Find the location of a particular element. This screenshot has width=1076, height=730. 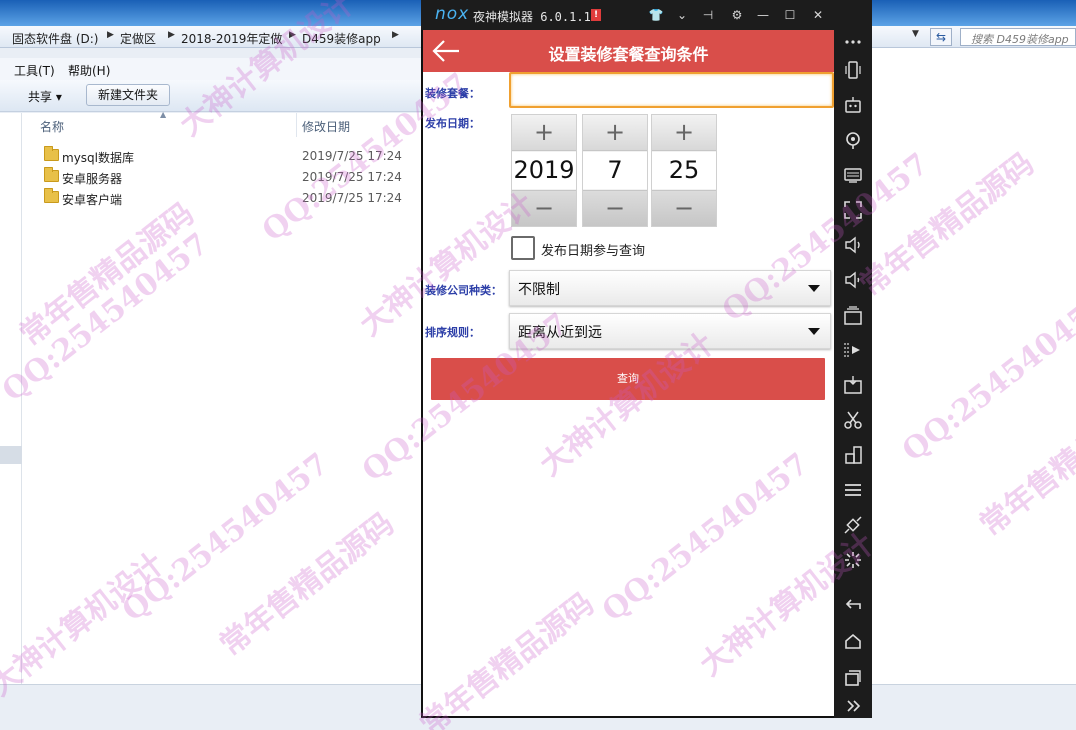

sort-value: 距离从近到远 is located at coordinates (560, 333).